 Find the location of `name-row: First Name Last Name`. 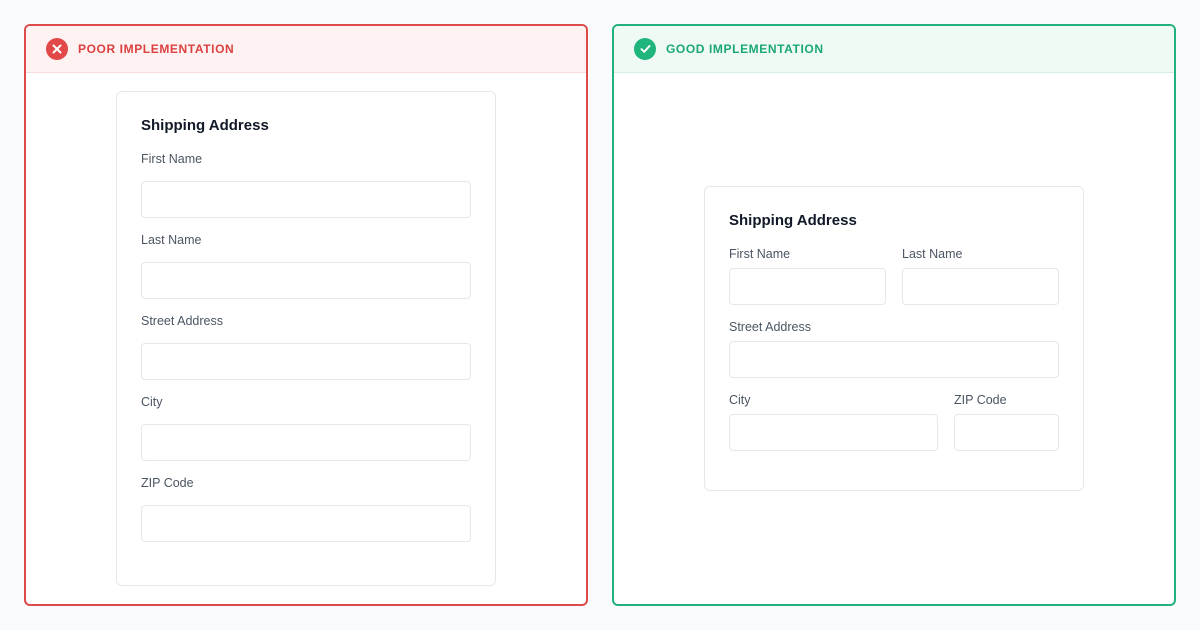

name-row: First Name Last Name is located at coordinates (894, 276).